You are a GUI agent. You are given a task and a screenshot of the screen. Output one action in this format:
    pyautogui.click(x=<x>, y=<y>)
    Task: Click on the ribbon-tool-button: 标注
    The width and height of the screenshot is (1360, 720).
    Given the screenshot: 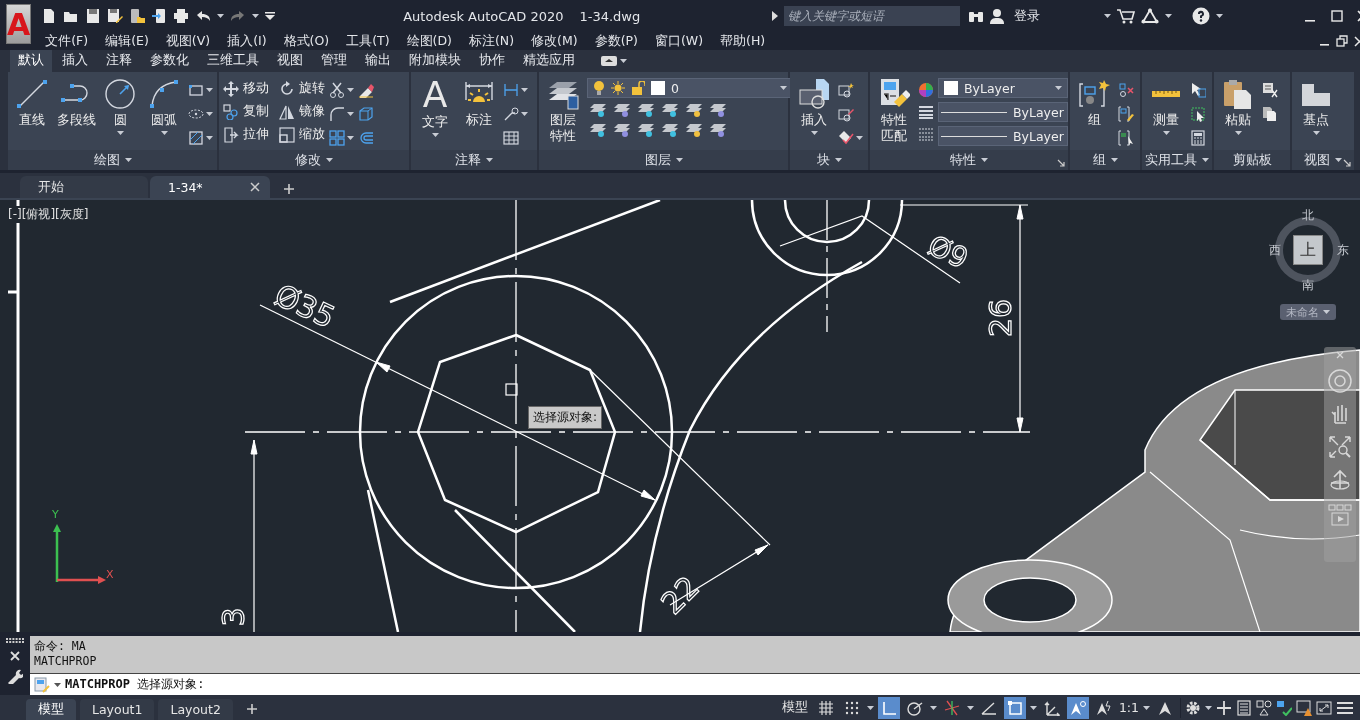 What is the action you would take?
    pyautogui.click(x=479, y=103)
    